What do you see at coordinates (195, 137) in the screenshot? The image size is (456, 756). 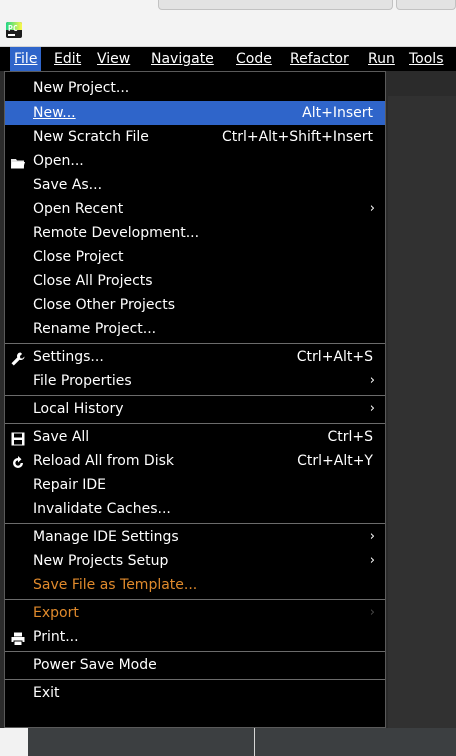 I see `menu-item-new-scratch-file: New Scratch File Ctrl+Alt+Shift+Insert` at bounding box center [195, 137].